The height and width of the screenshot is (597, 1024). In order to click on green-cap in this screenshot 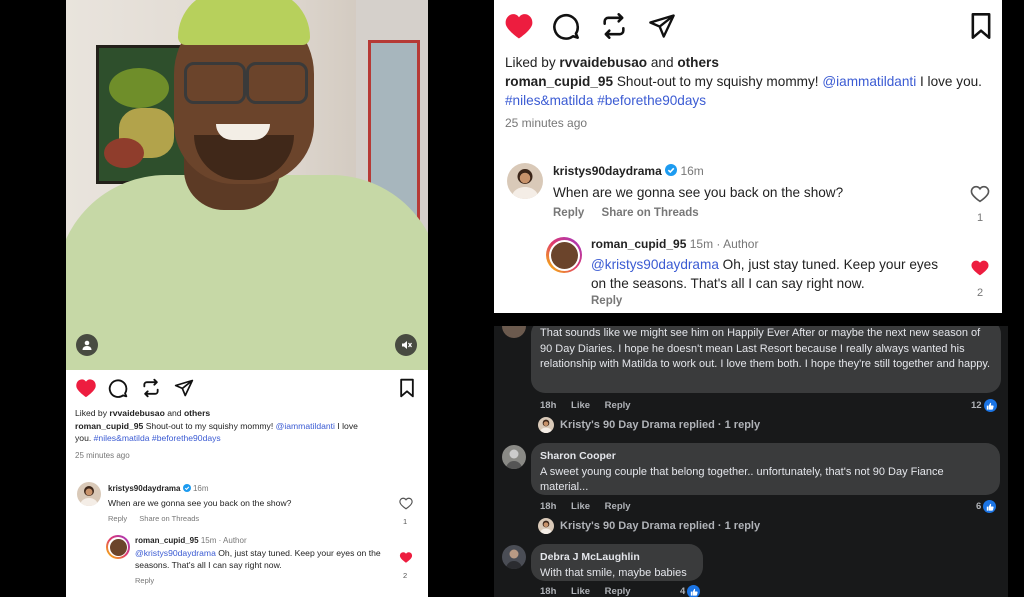, I will do `click(244, 22)`.